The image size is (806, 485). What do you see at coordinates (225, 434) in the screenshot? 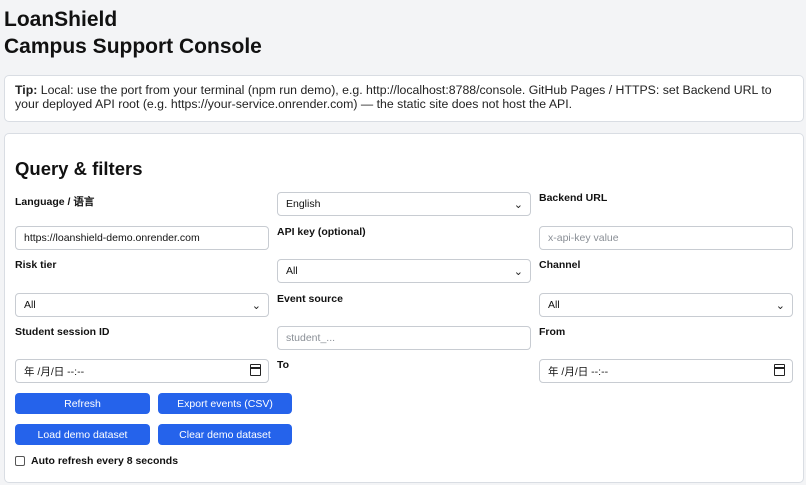
I see `clear-demo-button: Clear demo dataset` at bounding box center [225, 434].